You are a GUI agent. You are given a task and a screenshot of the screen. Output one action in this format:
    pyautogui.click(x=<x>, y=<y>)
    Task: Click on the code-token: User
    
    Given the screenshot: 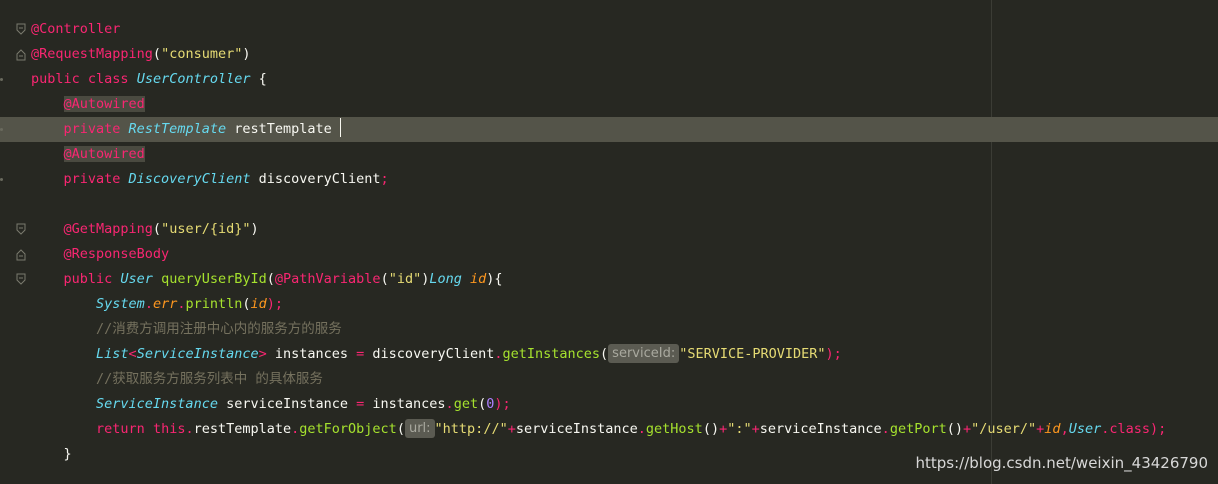 What is the action you would take?
    pyautogui.click(x=1085, y=429)
    